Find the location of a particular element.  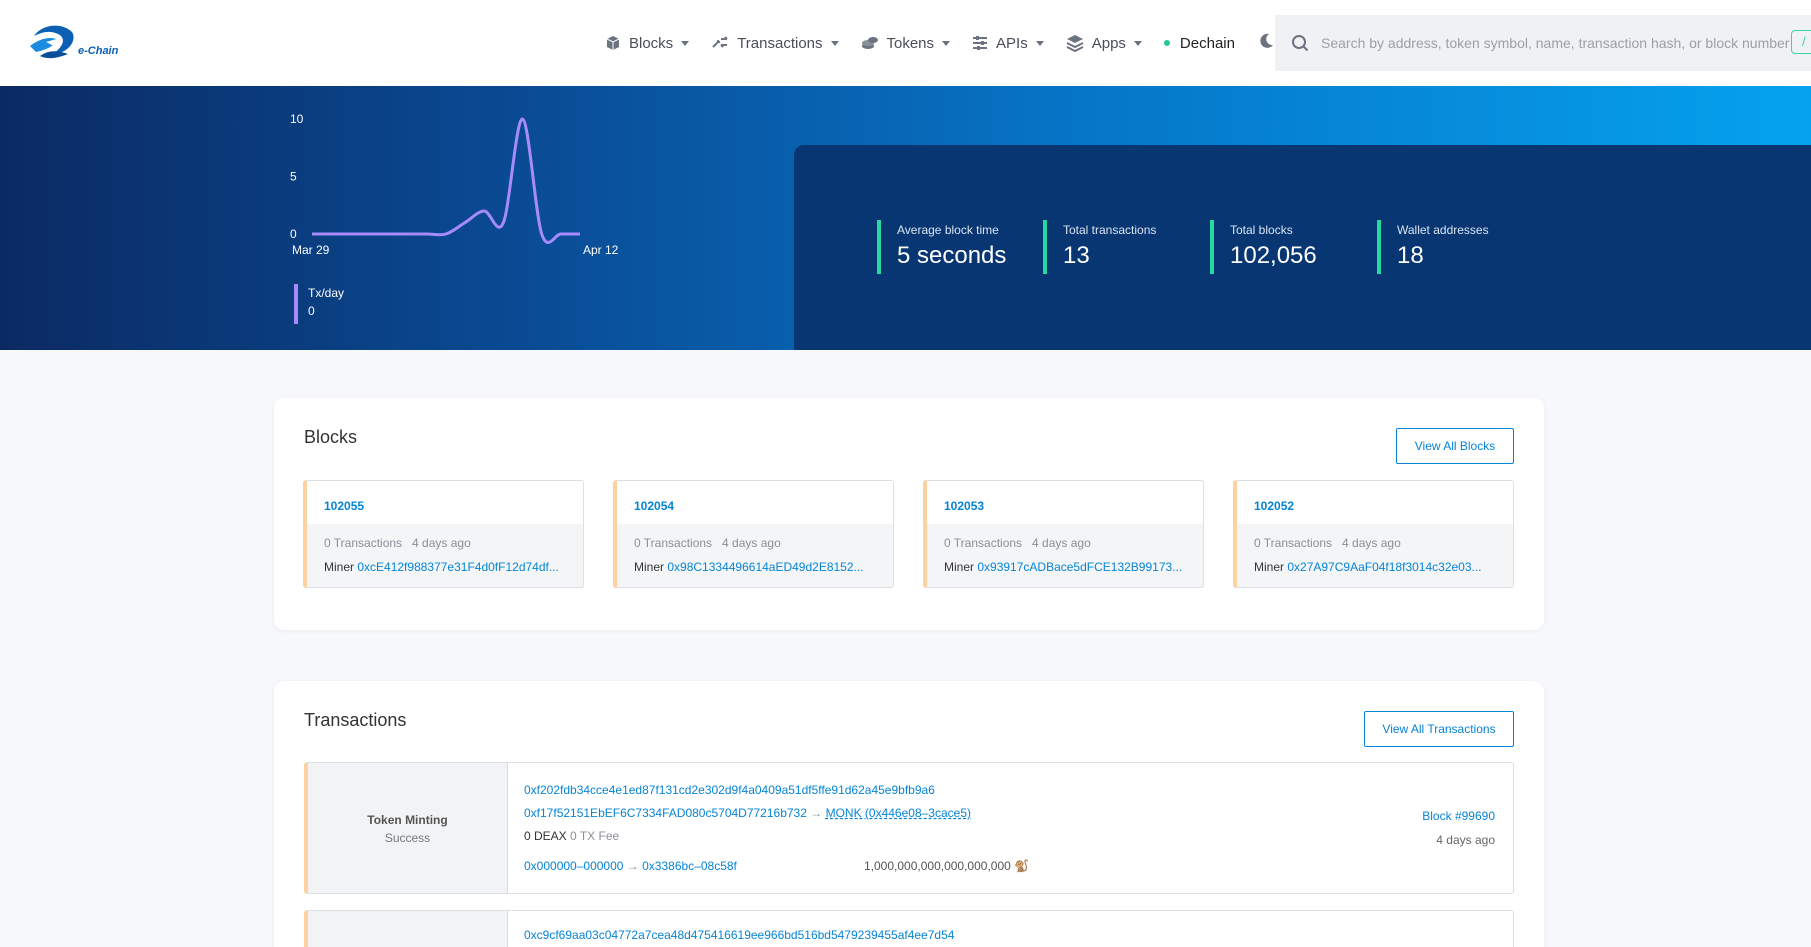

stat-label: Total blocks is located at coordinates (1261, 230).